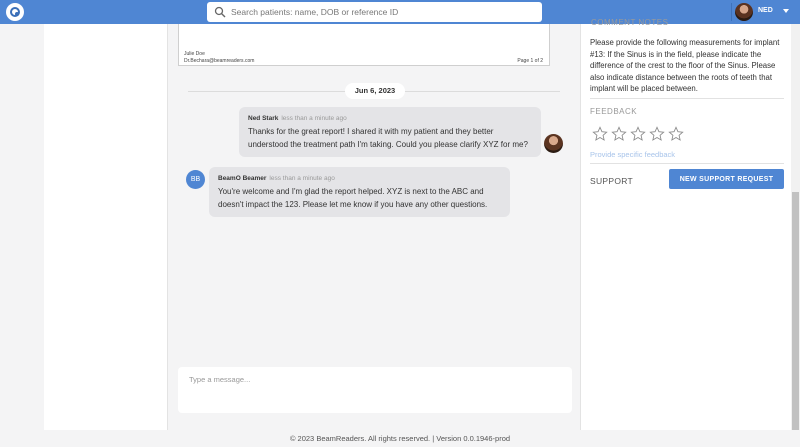 This screenshot has width=800, height=447. Describe the element at coordinates (263, 118) in the screenshot. I see `message-author: Ned Stark` at that location.